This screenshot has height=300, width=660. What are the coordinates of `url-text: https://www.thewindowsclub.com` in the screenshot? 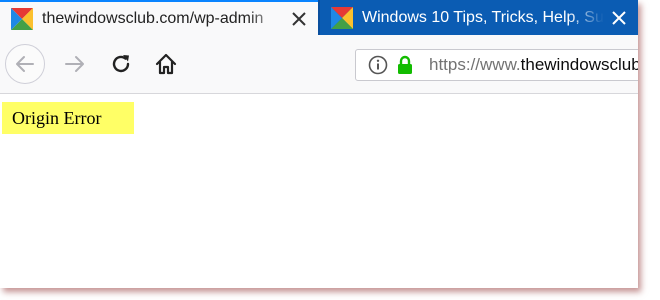 It's located at (533, 65).